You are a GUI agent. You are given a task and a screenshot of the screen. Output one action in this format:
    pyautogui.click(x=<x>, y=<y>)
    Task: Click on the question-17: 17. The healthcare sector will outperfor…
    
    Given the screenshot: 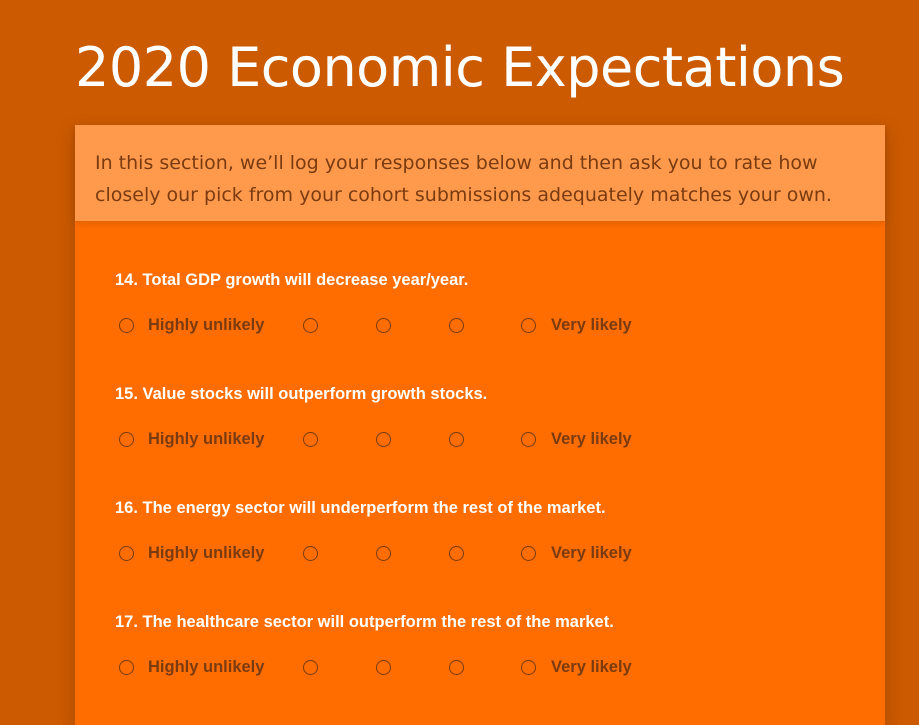 What is the action you would take?
    pyautogui.click(x=485, y=647)
    